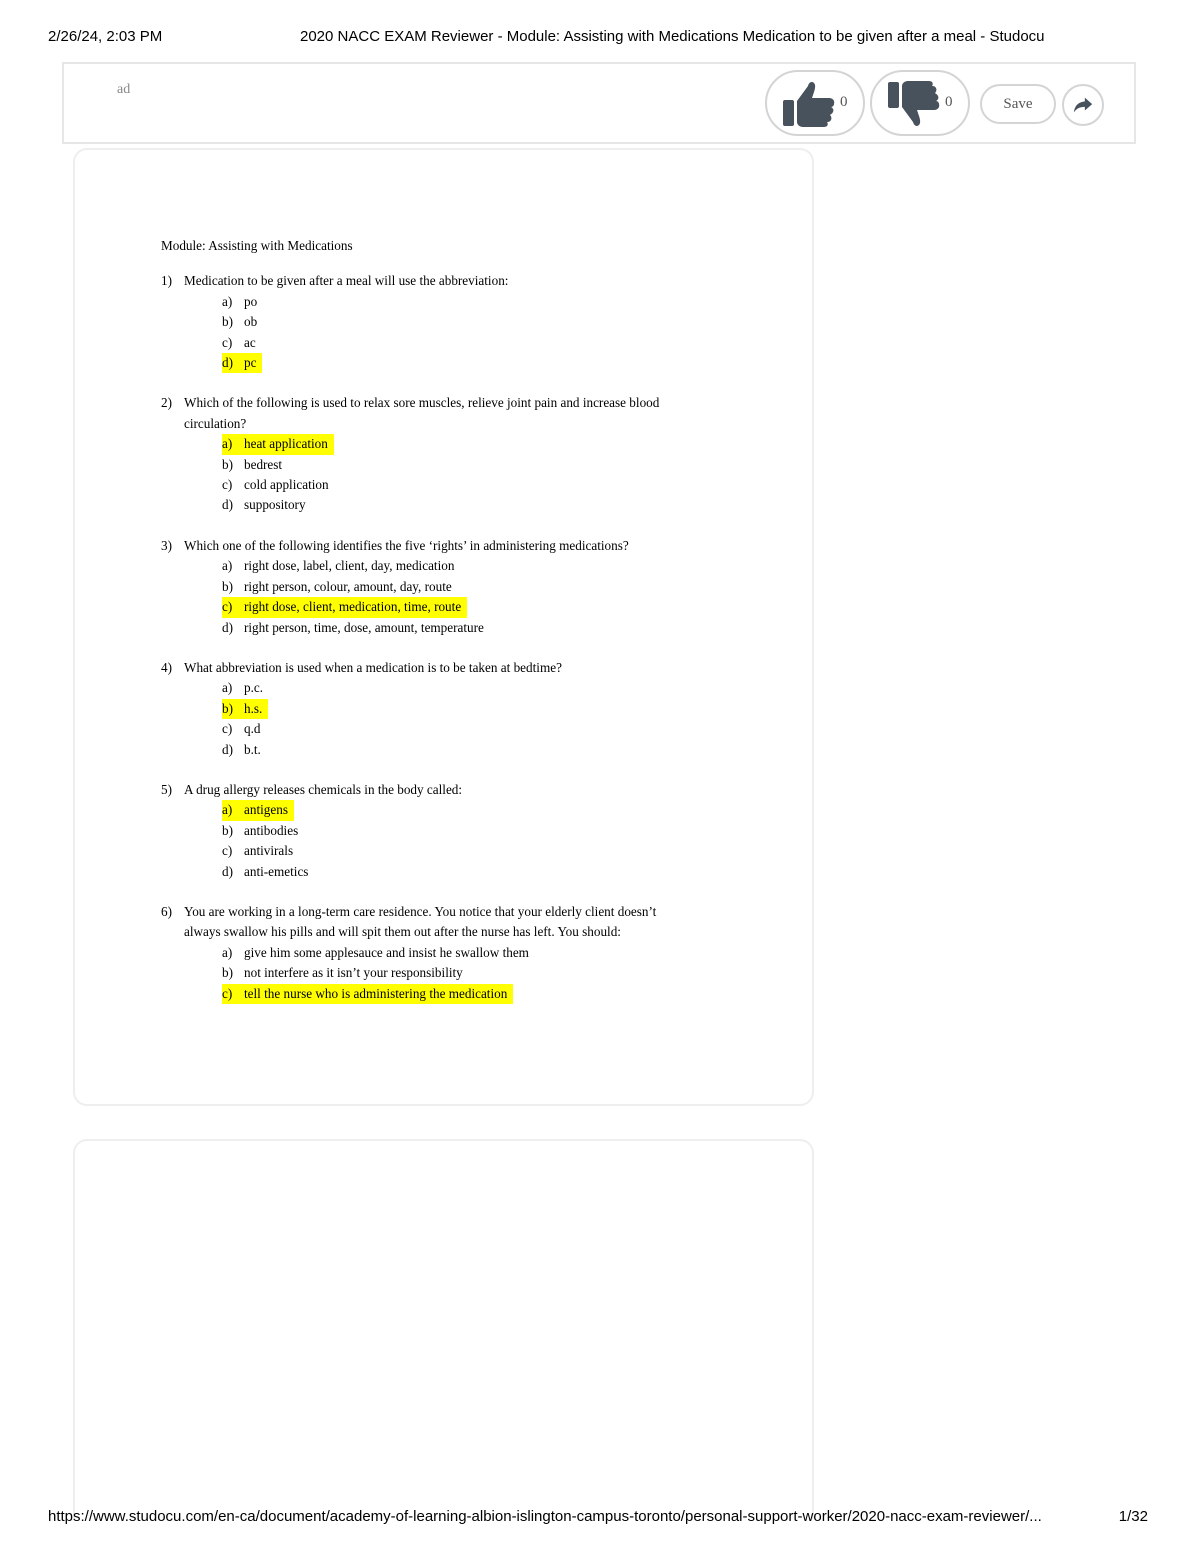 This screenshot has height=1553, width=1200. I want to click on option-text: pc, so click(250, 363).